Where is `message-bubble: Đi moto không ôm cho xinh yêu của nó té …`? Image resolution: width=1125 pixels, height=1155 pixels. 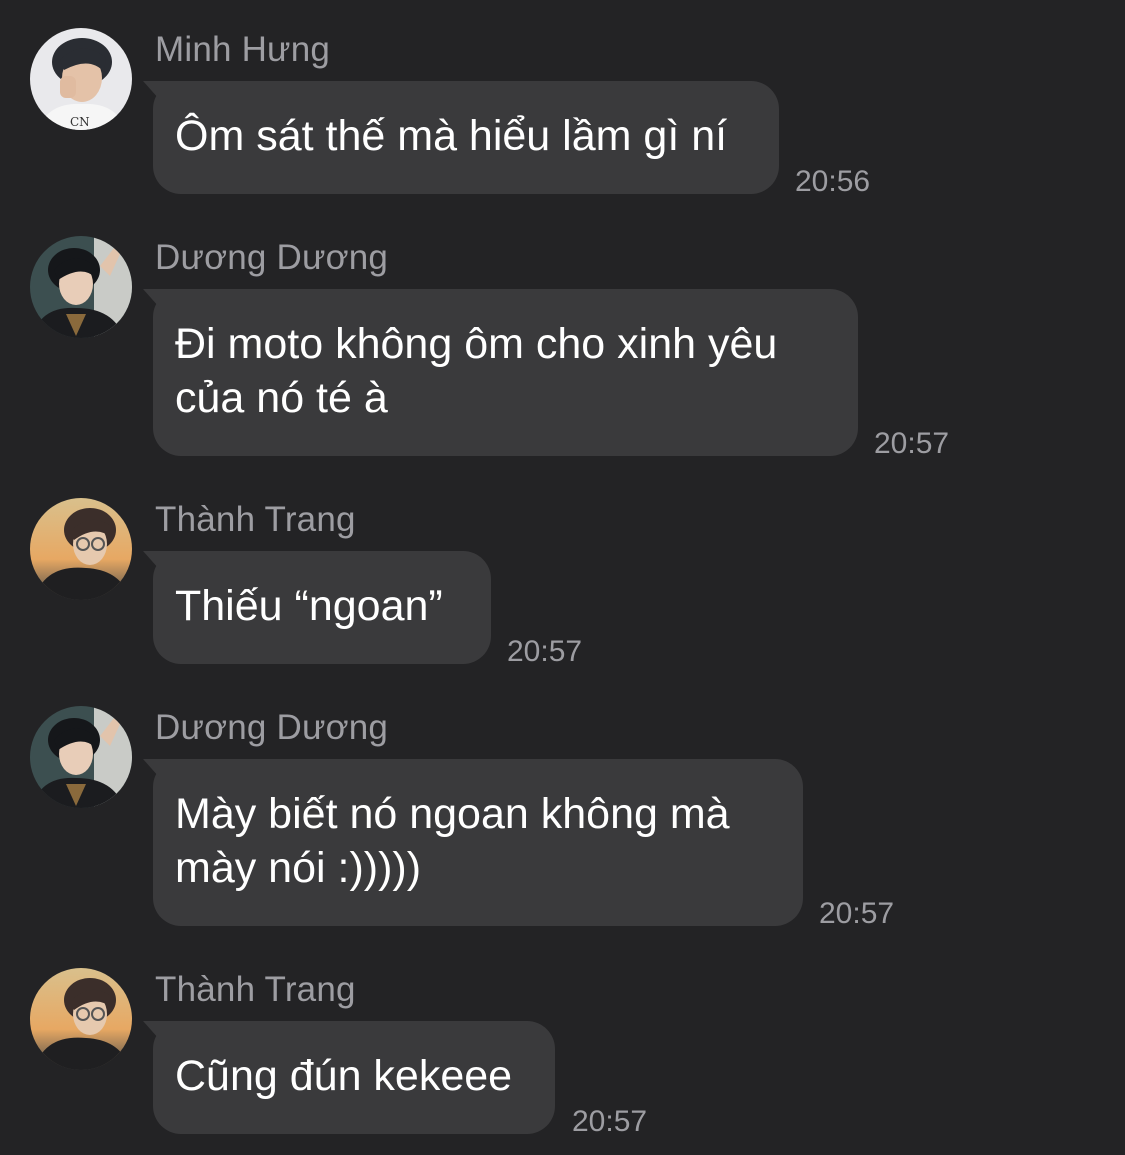 message-bubble: Đi moto không ôm cho xinh yêu của nó té … is located at coordinates (505, 372).